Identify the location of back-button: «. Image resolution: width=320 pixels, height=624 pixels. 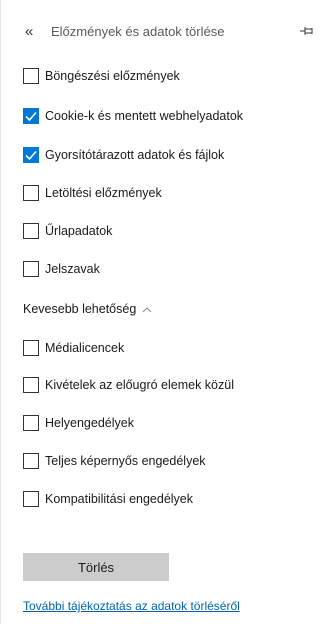
(29, 32).